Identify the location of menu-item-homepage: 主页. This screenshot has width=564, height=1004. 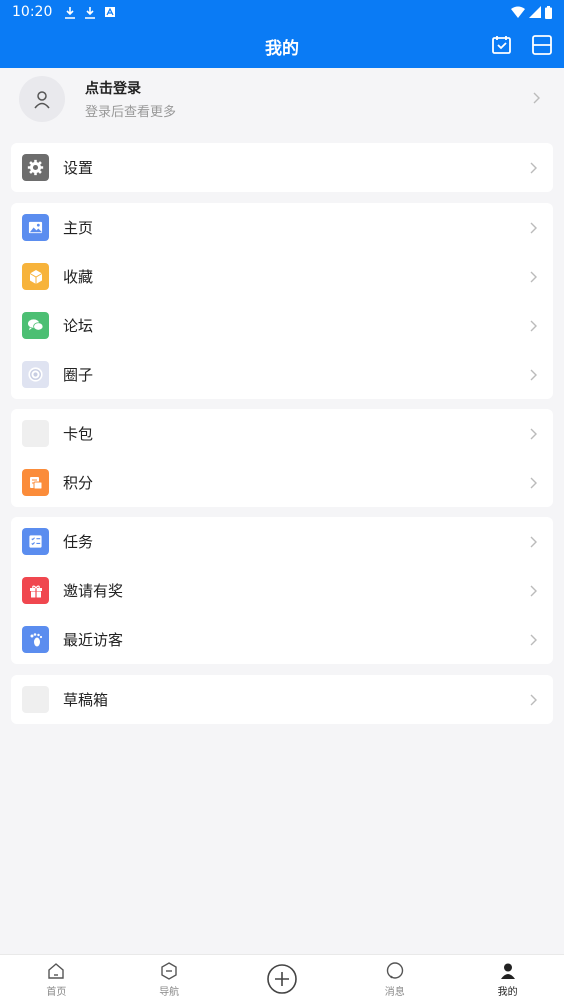
(282, 227).